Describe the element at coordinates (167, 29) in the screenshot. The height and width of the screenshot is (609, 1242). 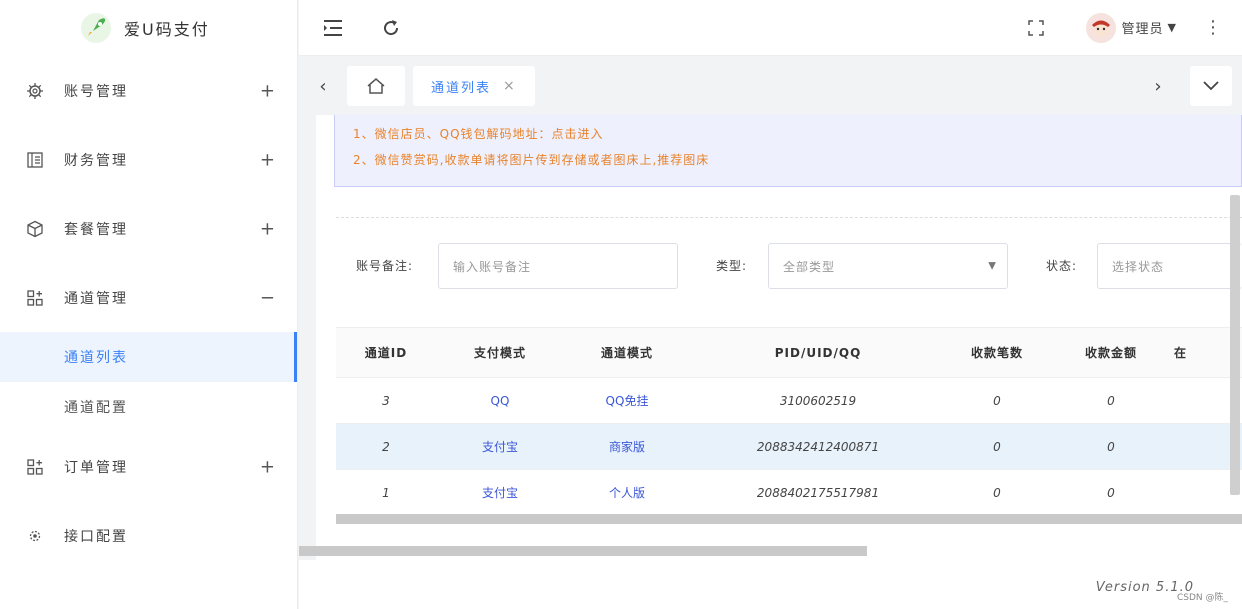
I see `app-title: 爱U码支付` at that location.